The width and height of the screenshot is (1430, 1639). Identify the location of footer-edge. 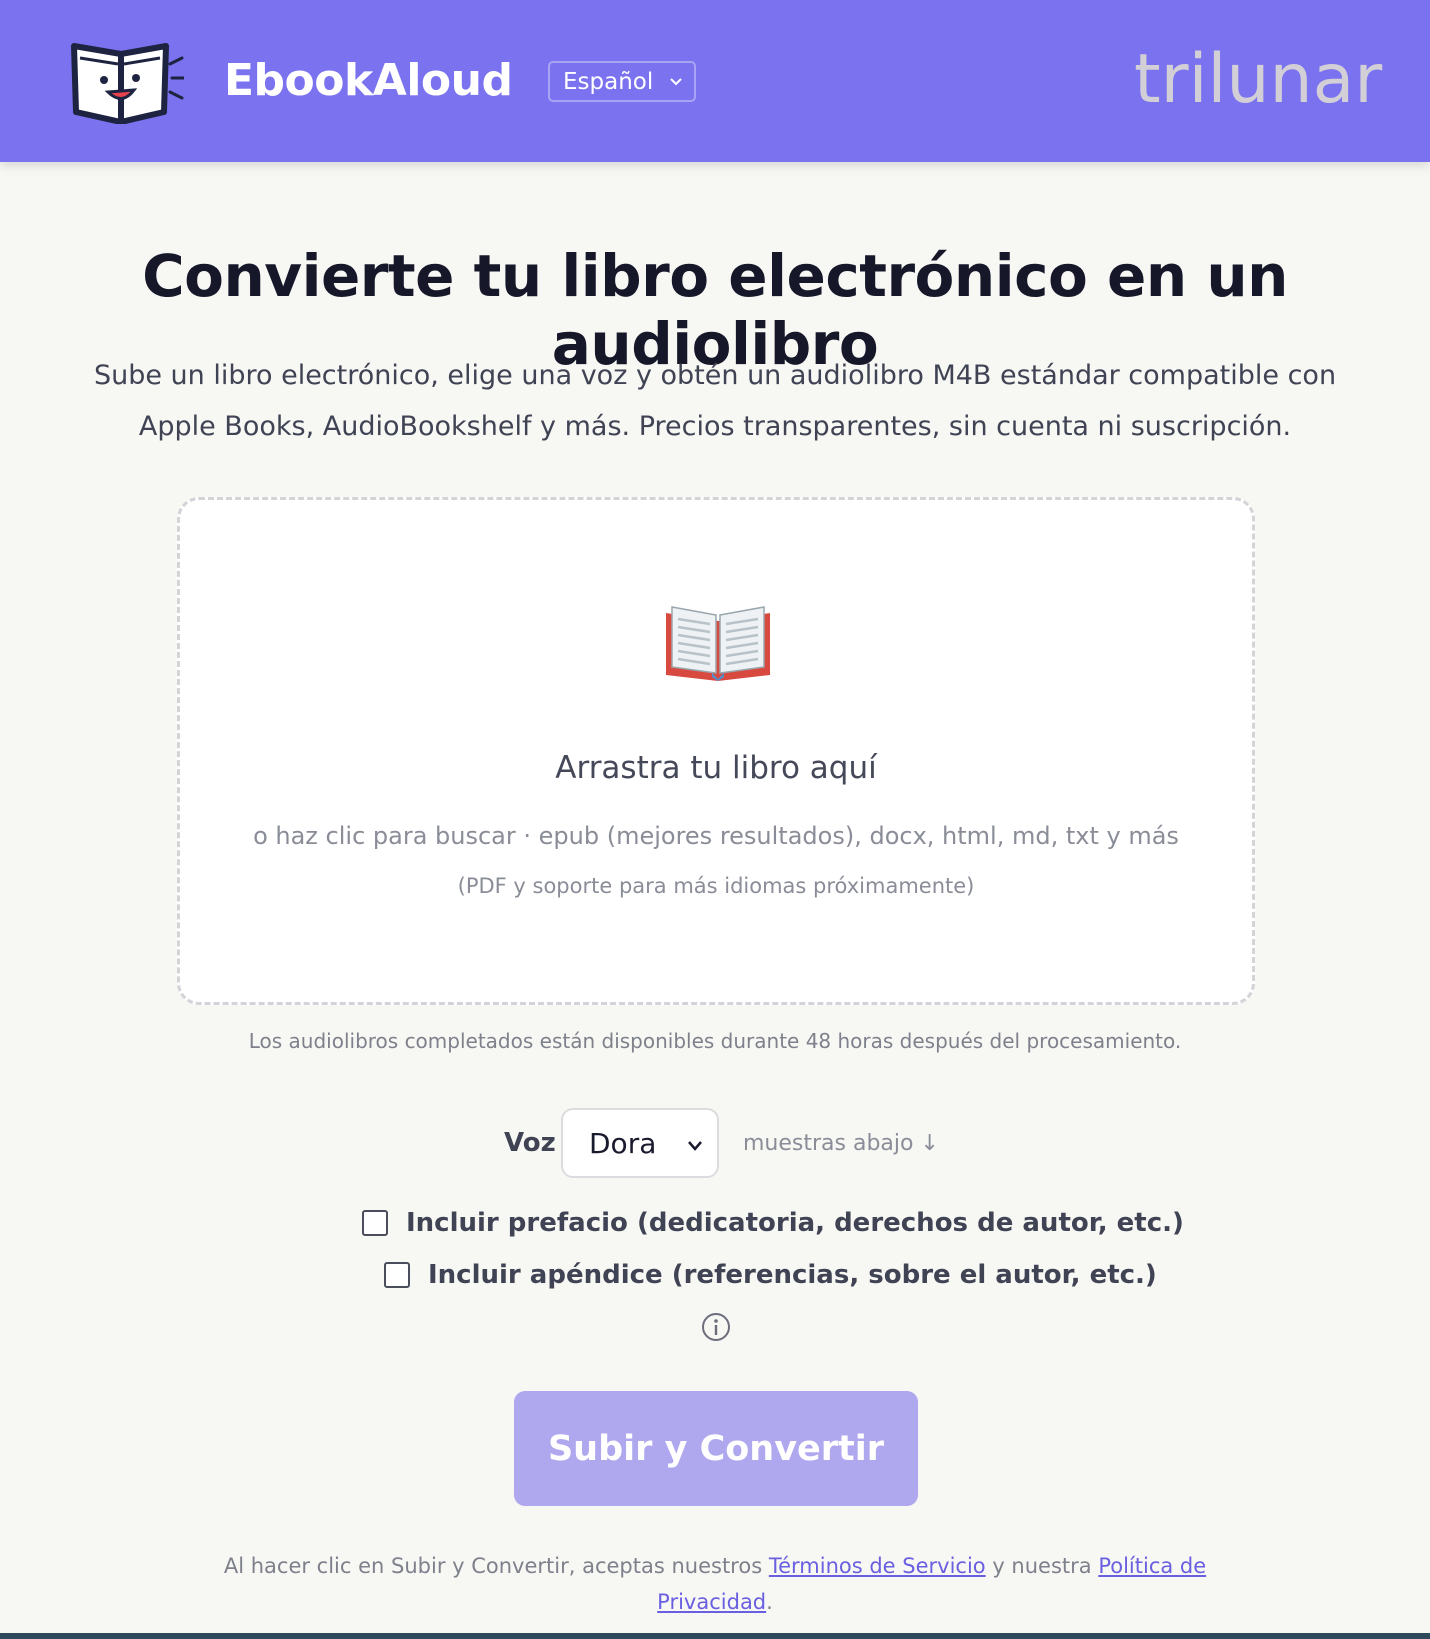
(715, 1636).